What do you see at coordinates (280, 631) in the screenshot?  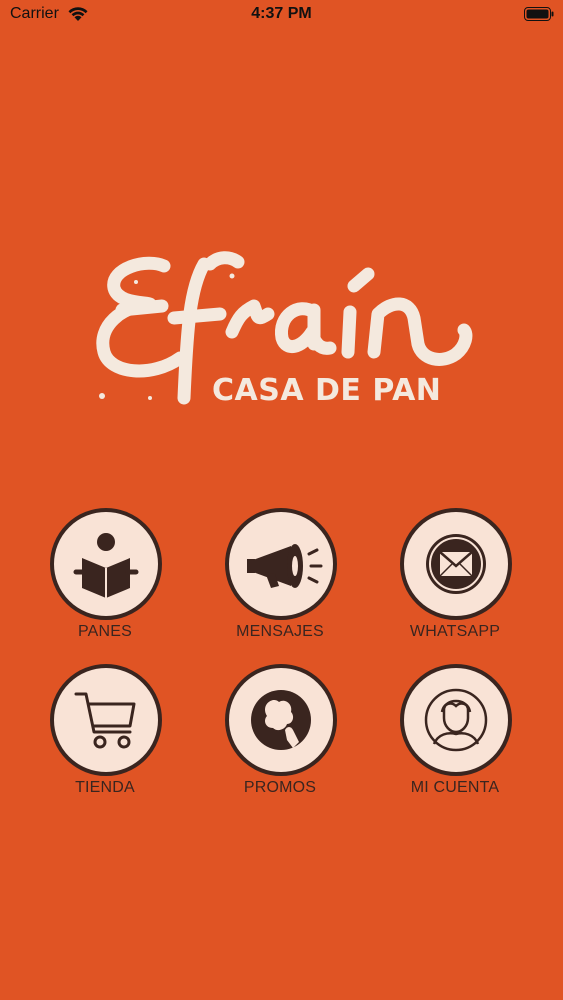 I see `mensajes-label: MENSAJES` at bounding box center [280, 631].